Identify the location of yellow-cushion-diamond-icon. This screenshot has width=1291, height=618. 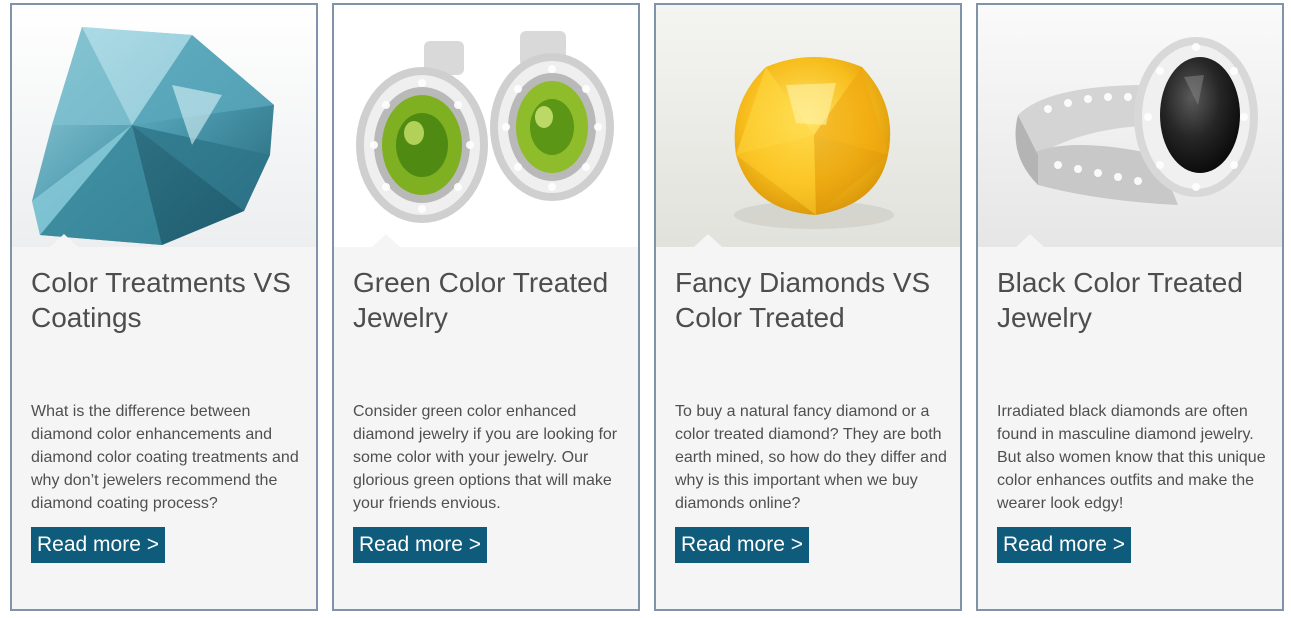
(808, 126).